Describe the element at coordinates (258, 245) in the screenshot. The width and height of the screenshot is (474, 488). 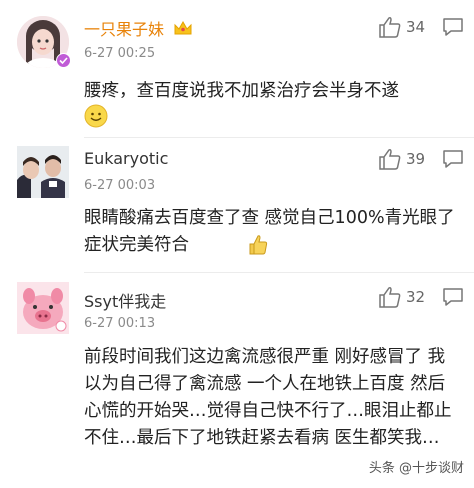
I see `thumbs-up-emoji` at that location.